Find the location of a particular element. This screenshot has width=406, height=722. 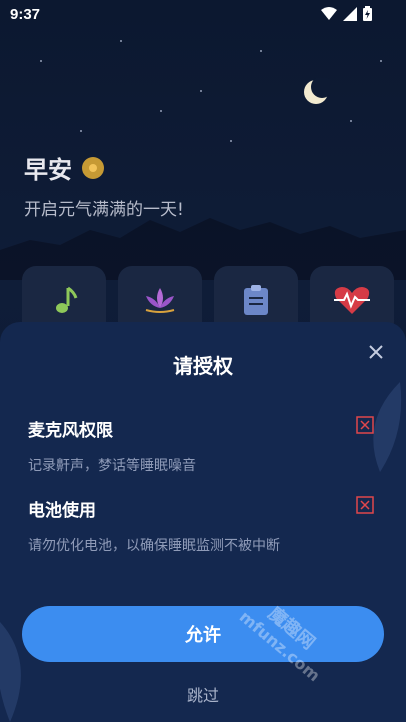

signal-icon is located at coordinates (350, 13).